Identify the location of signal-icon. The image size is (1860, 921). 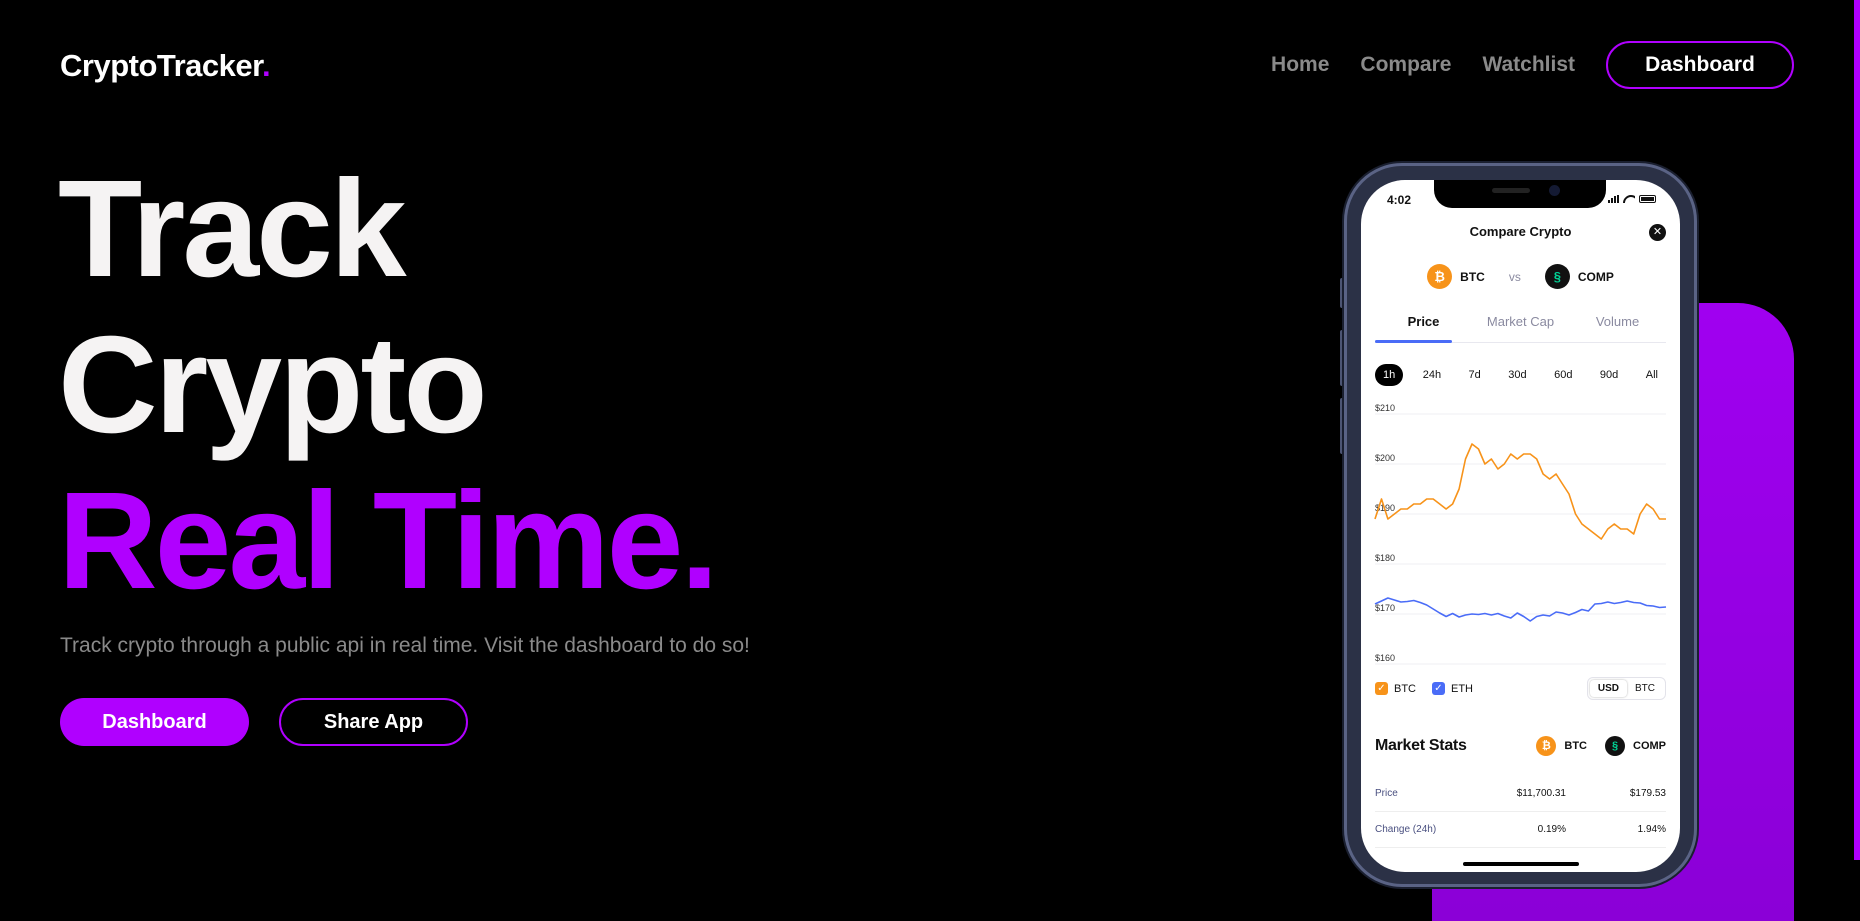
(1613, 199).